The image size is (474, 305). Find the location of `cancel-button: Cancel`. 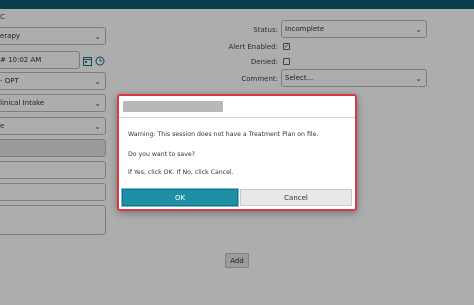

cancel-button: Cancel is located at coordinates (296, 197).